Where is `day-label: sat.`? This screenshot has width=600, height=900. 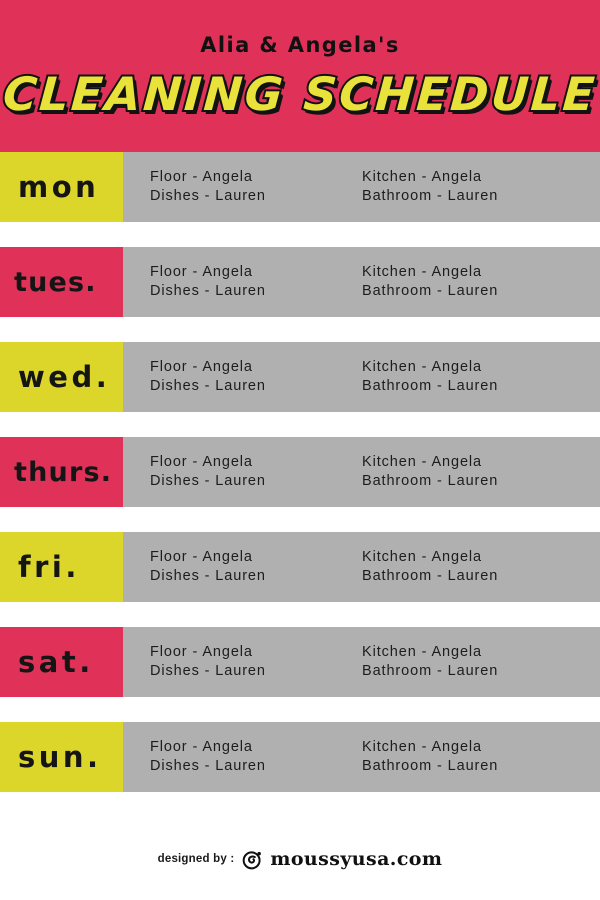
day-label: sat. is located at coordinates (56, 661).